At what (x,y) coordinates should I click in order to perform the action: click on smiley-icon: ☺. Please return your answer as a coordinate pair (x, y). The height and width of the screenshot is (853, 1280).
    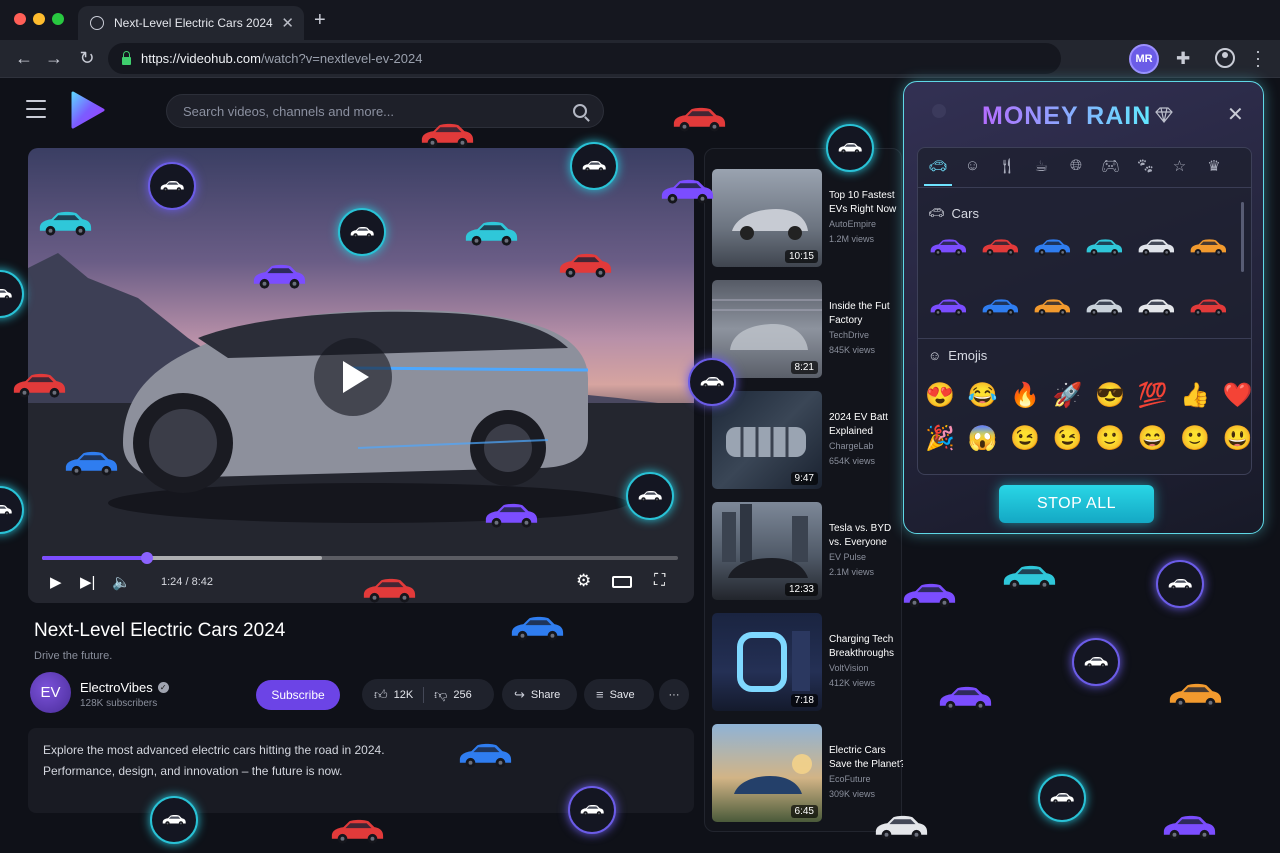
    Looking at the image, I should click on (973, 168).